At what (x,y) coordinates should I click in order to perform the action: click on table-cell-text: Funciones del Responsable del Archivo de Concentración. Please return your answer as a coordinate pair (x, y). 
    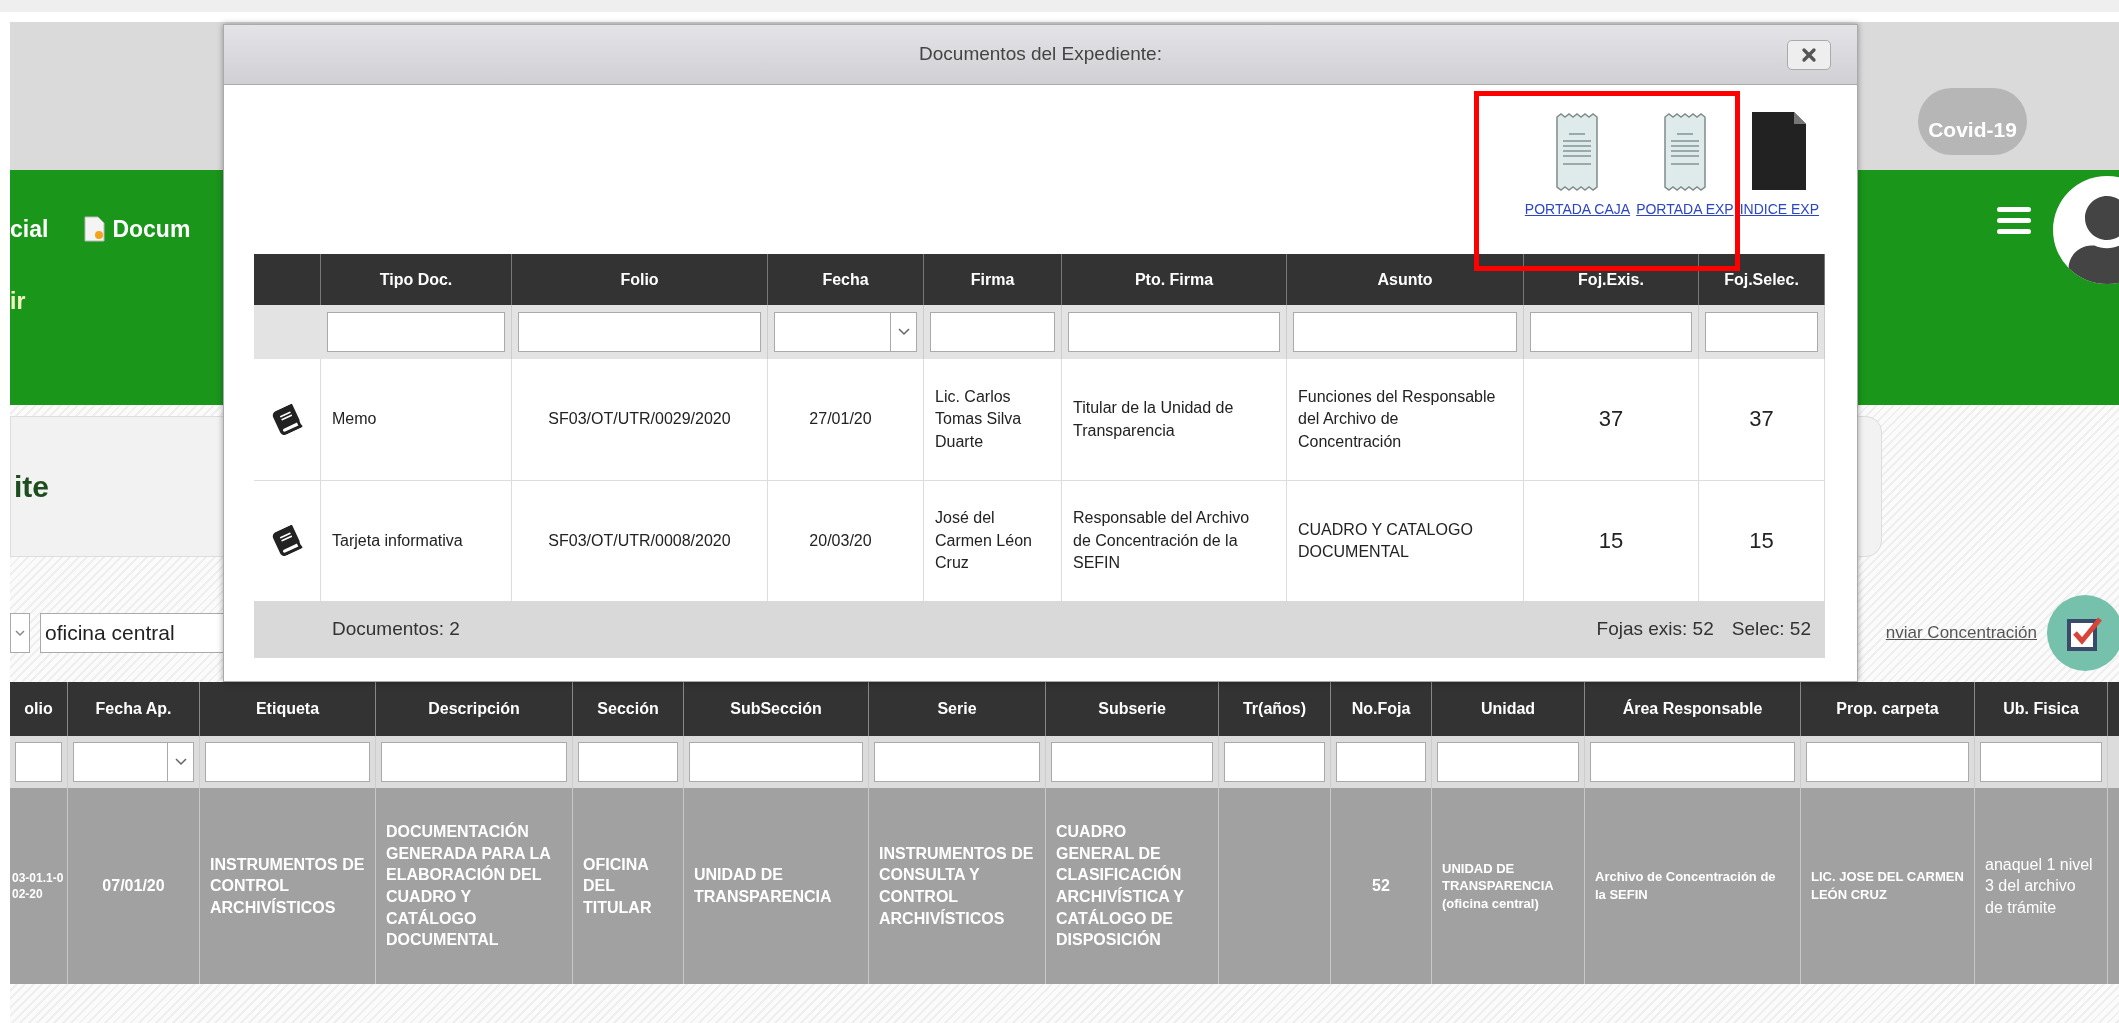
    Looking at the image, I should click on (1397, 419).